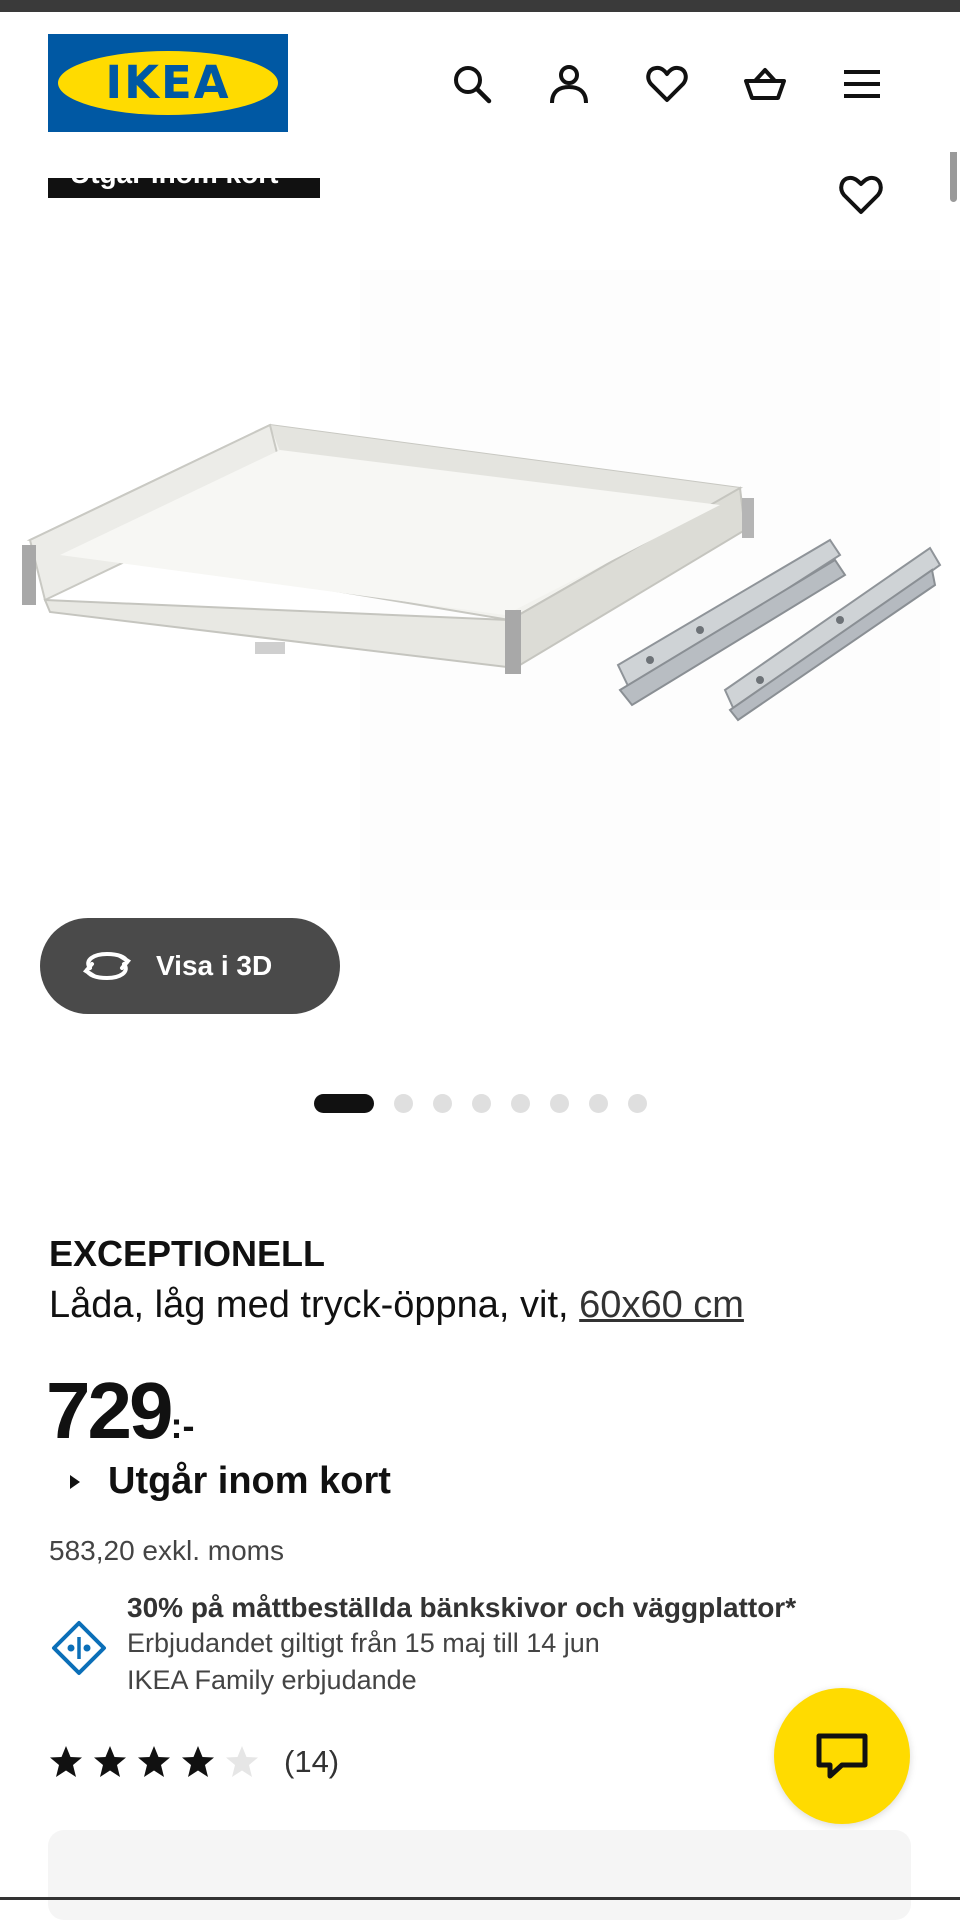 This screenshot has height=1920, width=960. I want to click on offer-program: IKEA Family erbjudande, so click(272, 1680).